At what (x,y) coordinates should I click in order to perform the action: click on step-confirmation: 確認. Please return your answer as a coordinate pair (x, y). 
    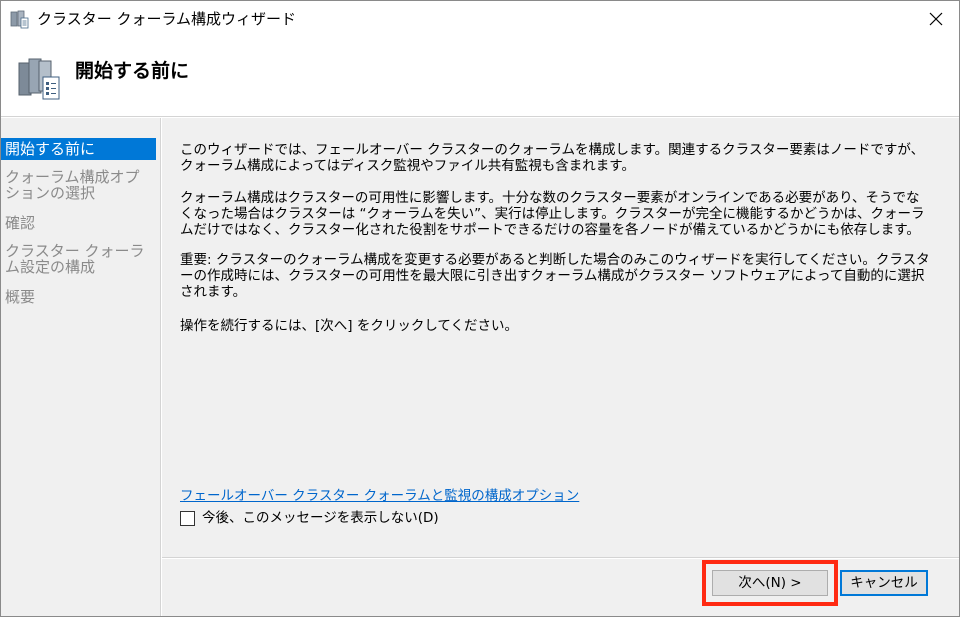
    Looking at the image, I should click on (78, 223).